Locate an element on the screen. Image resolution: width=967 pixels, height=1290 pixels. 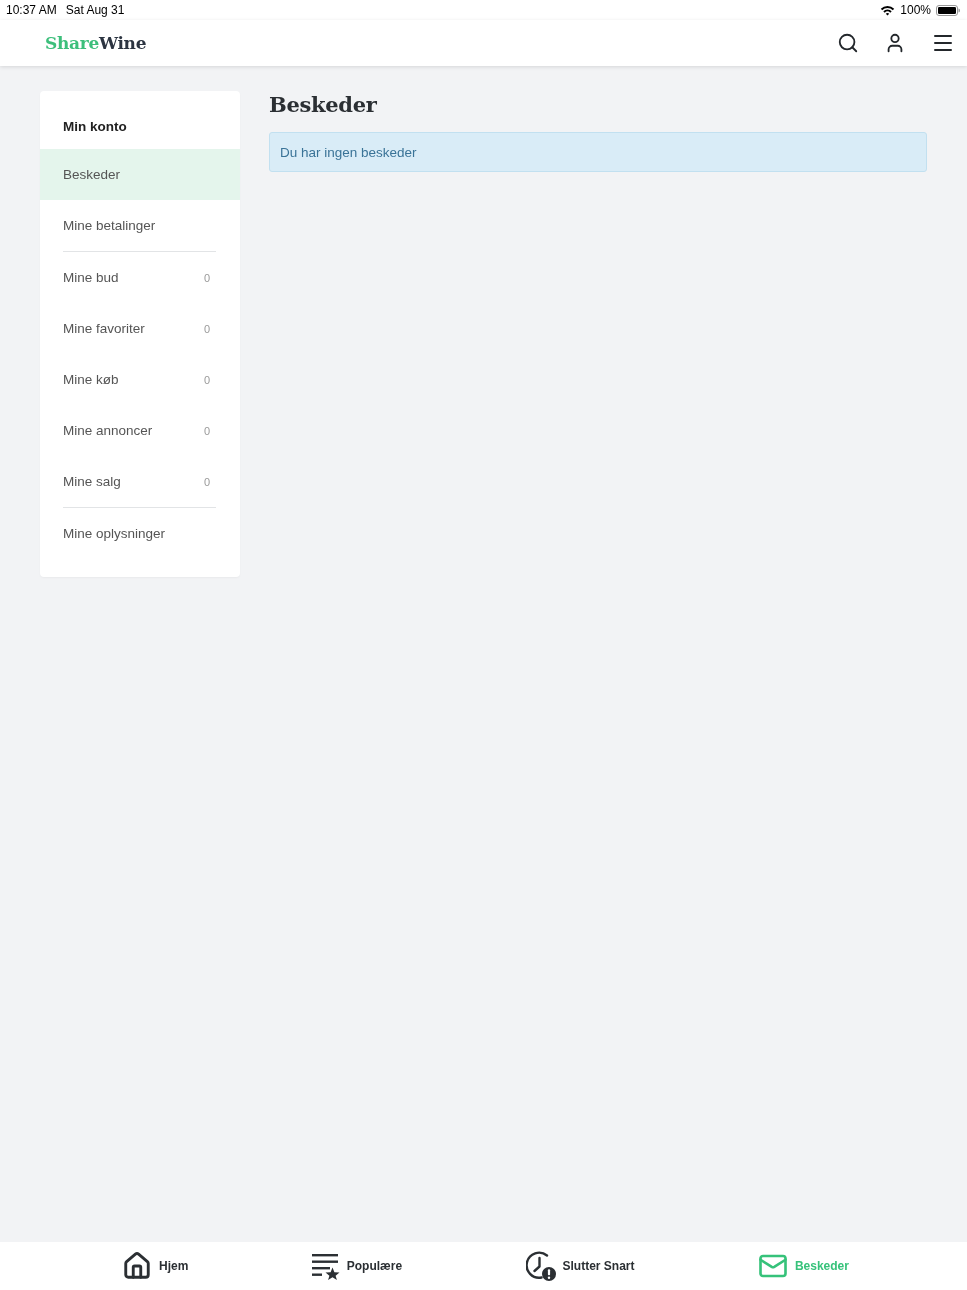
sidebar-item: Mine salg 0 is located at coordinates (140, 481).